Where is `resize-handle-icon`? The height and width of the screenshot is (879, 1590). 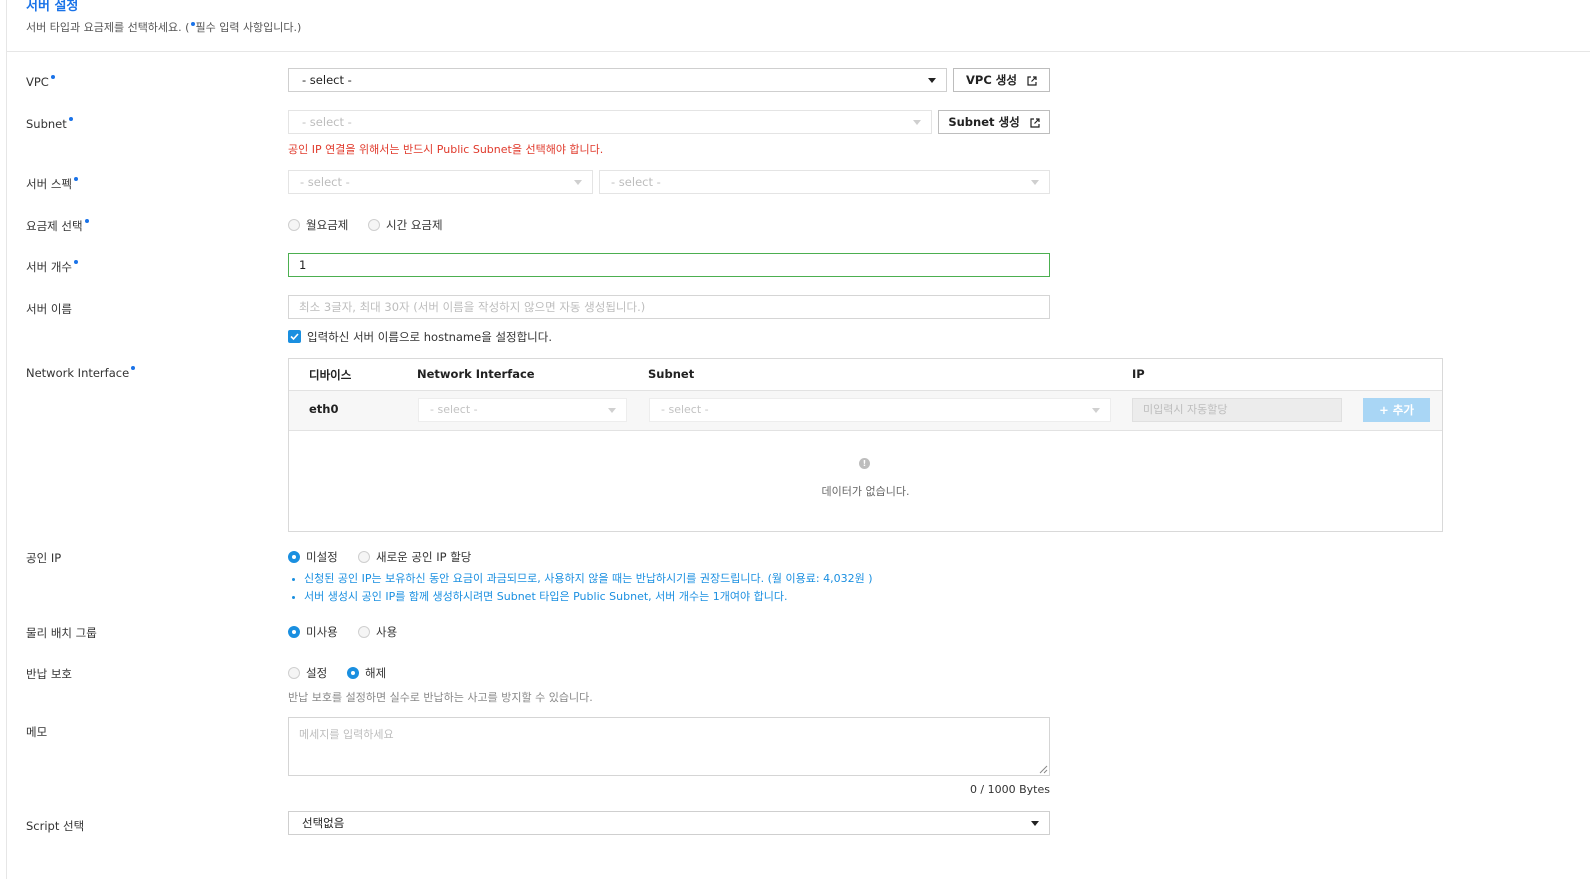
resize-handle-icon is located at coordinates (1043, 769).